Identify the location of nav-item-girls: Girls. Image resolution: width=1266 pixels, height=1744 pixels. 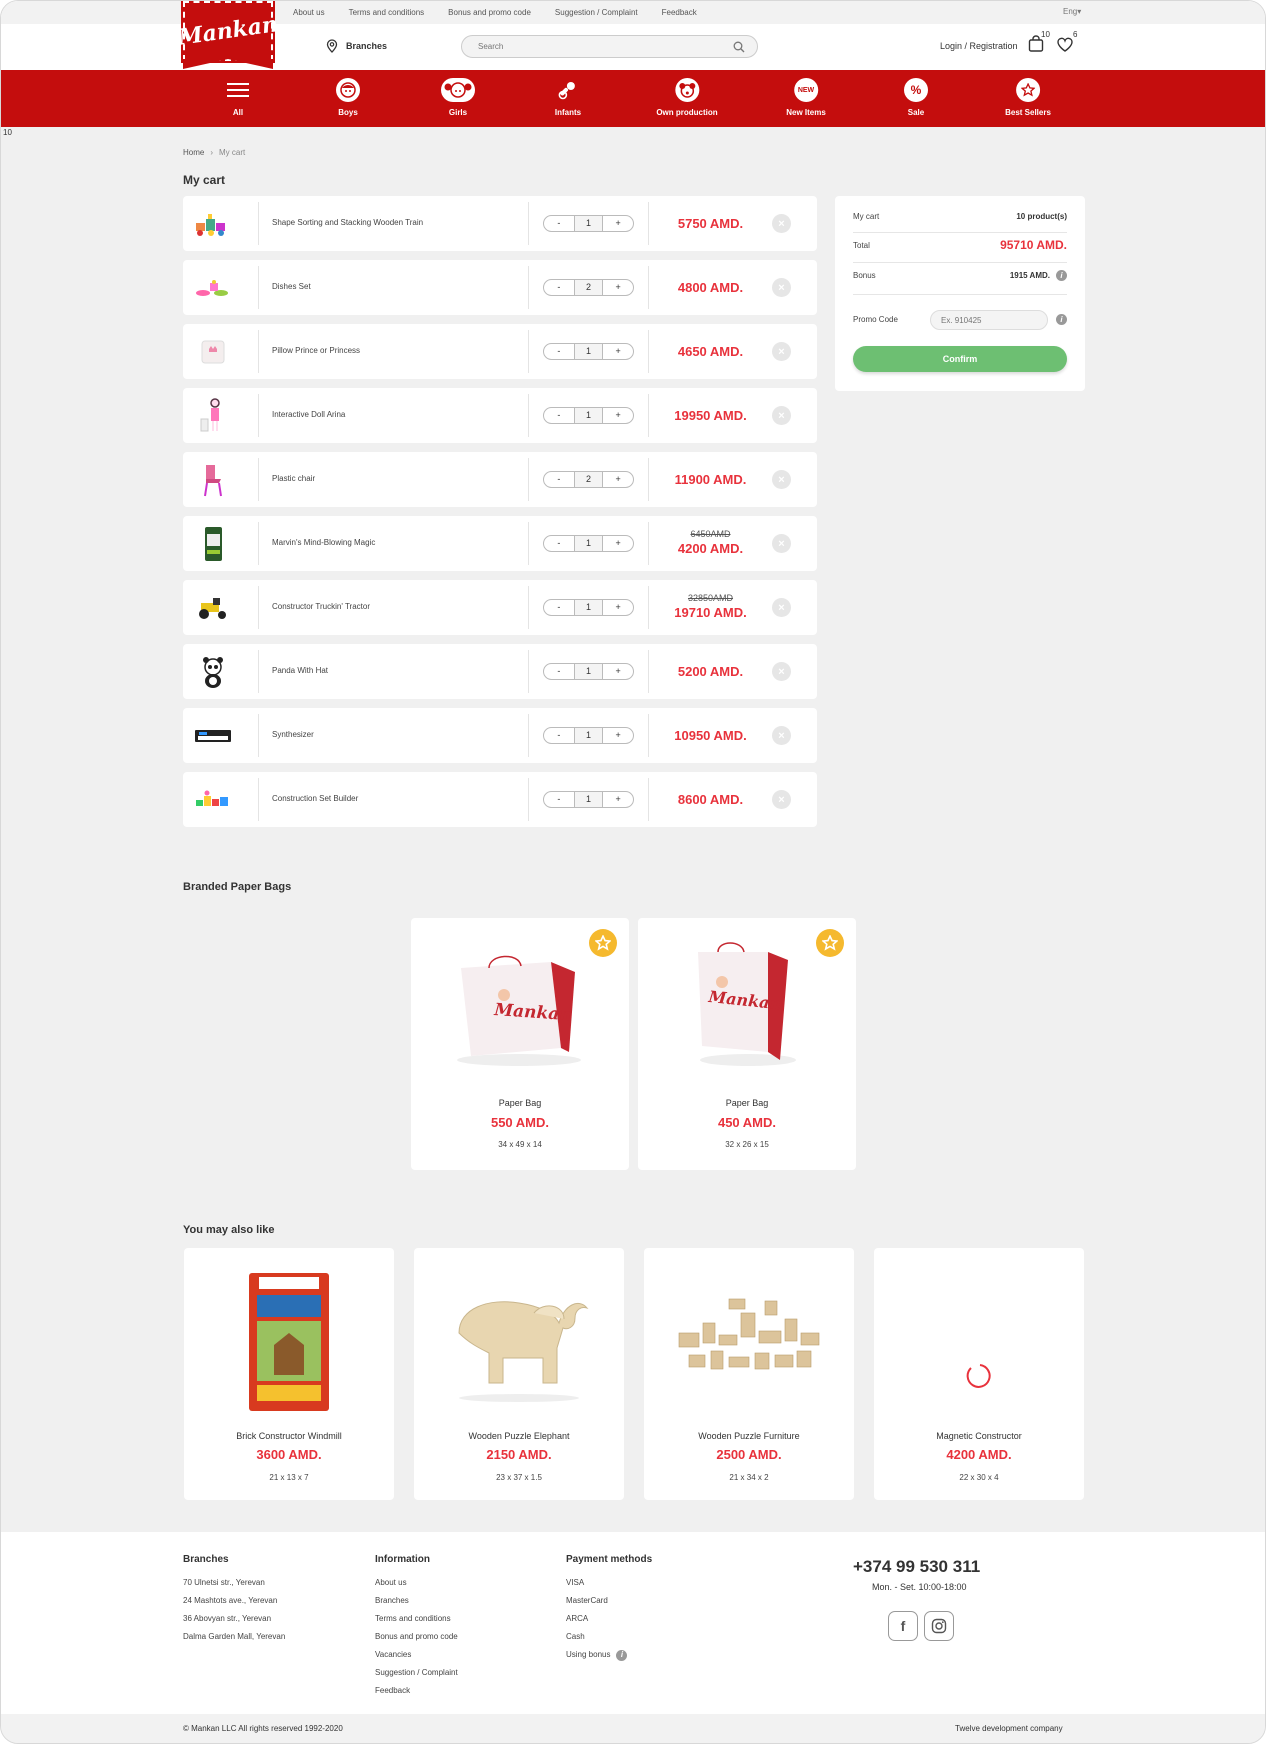
(458, 97).